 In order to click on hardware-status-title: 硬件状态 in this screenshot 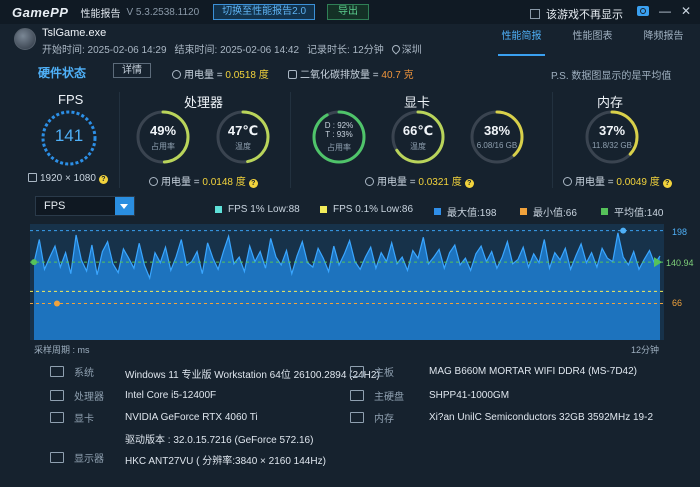, I will do `click(62, 73)`.